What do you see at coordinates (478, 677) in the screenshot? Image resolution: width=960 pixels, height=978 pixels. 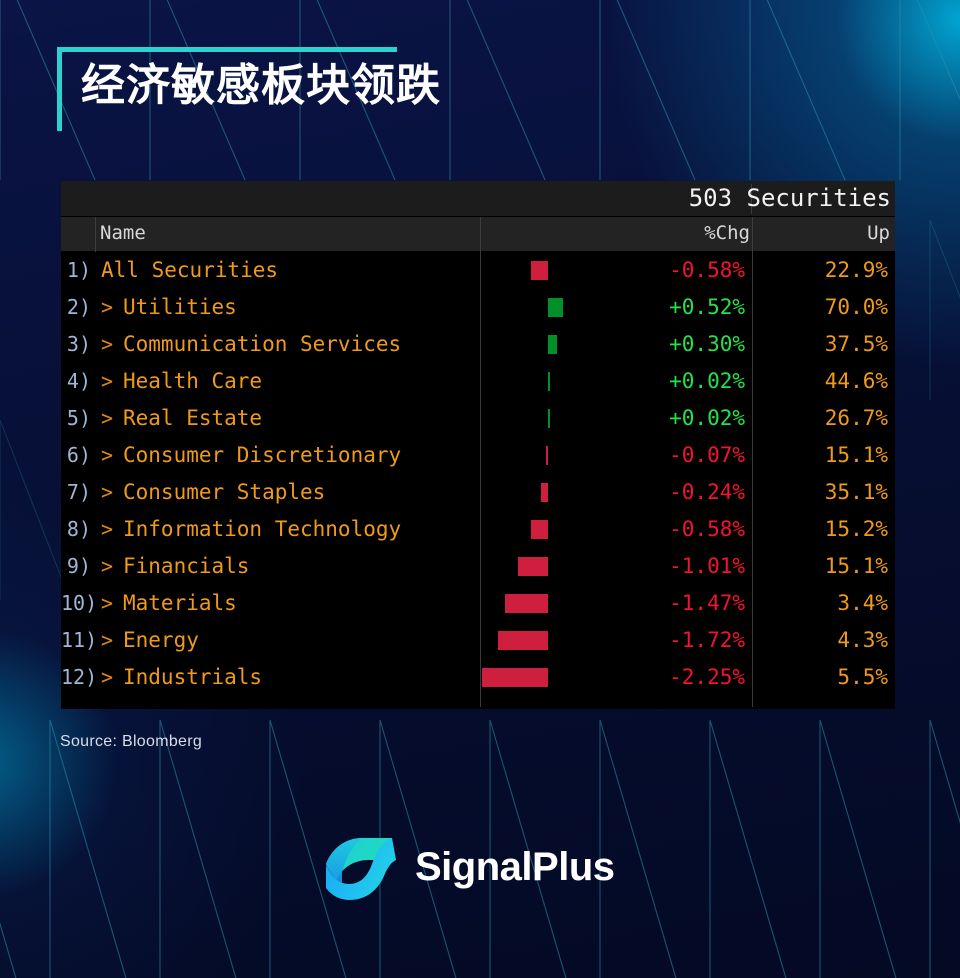 I see `table-row: 12) > Industrials -2.25% 5.5%` at bounding box center [478, 677].